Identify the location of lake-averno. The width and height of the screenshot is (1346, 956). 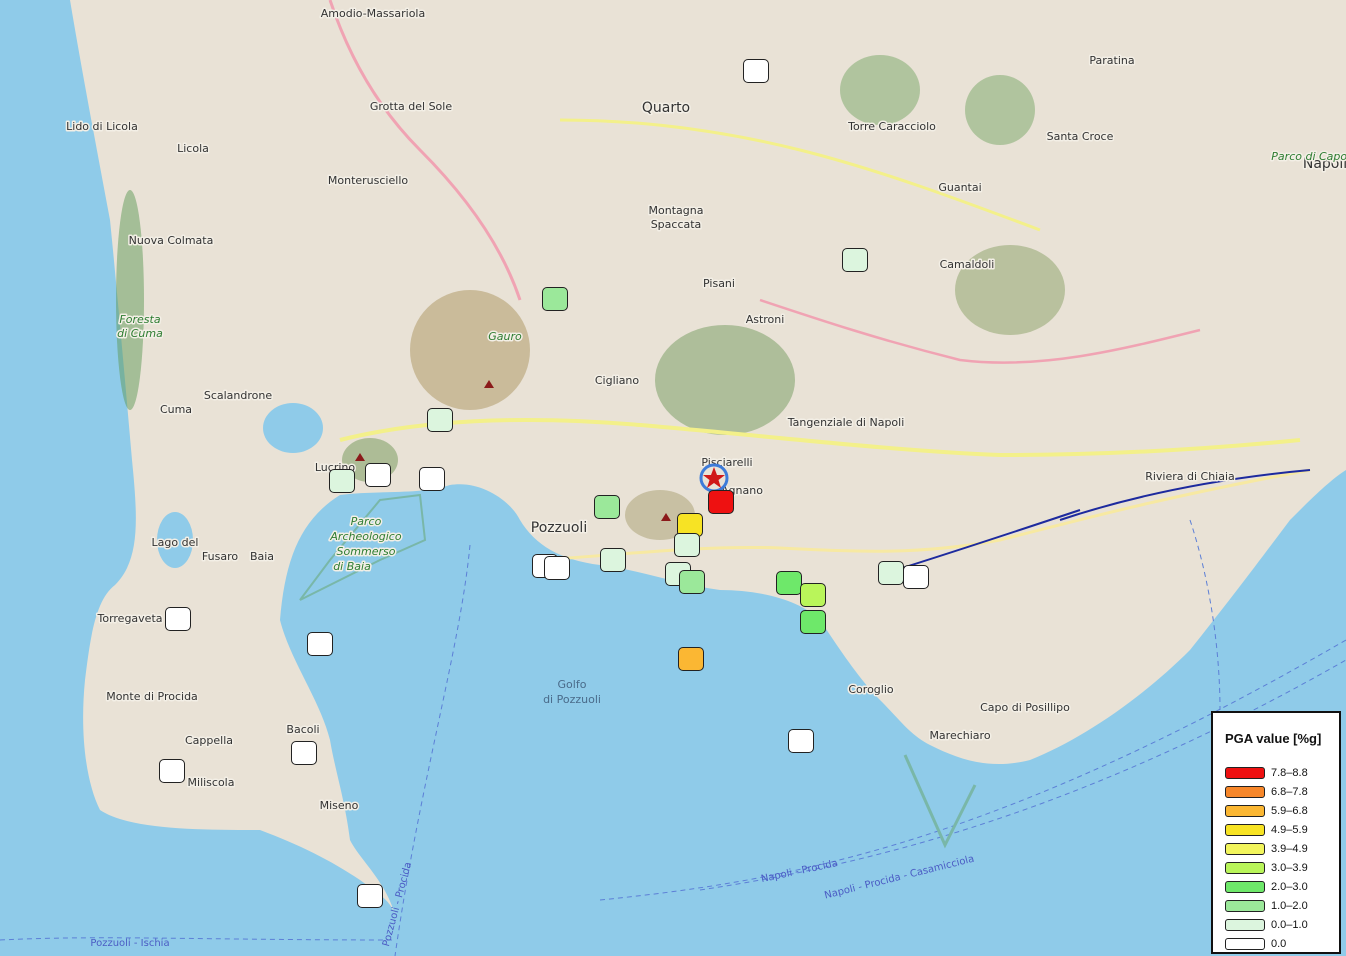
(293, 428).